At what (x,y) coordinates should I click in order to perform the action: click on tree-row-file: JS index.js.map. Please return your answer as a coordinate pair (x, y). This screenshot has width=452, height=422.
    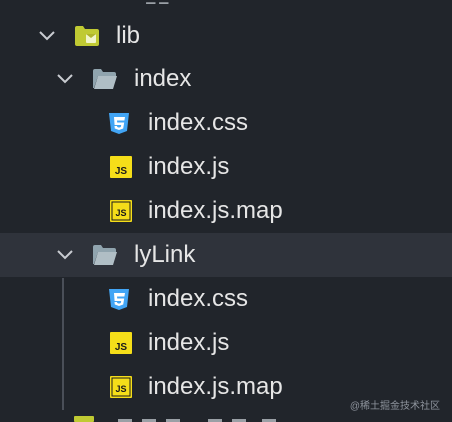
    Looking at the image, I should click on (226, 211).